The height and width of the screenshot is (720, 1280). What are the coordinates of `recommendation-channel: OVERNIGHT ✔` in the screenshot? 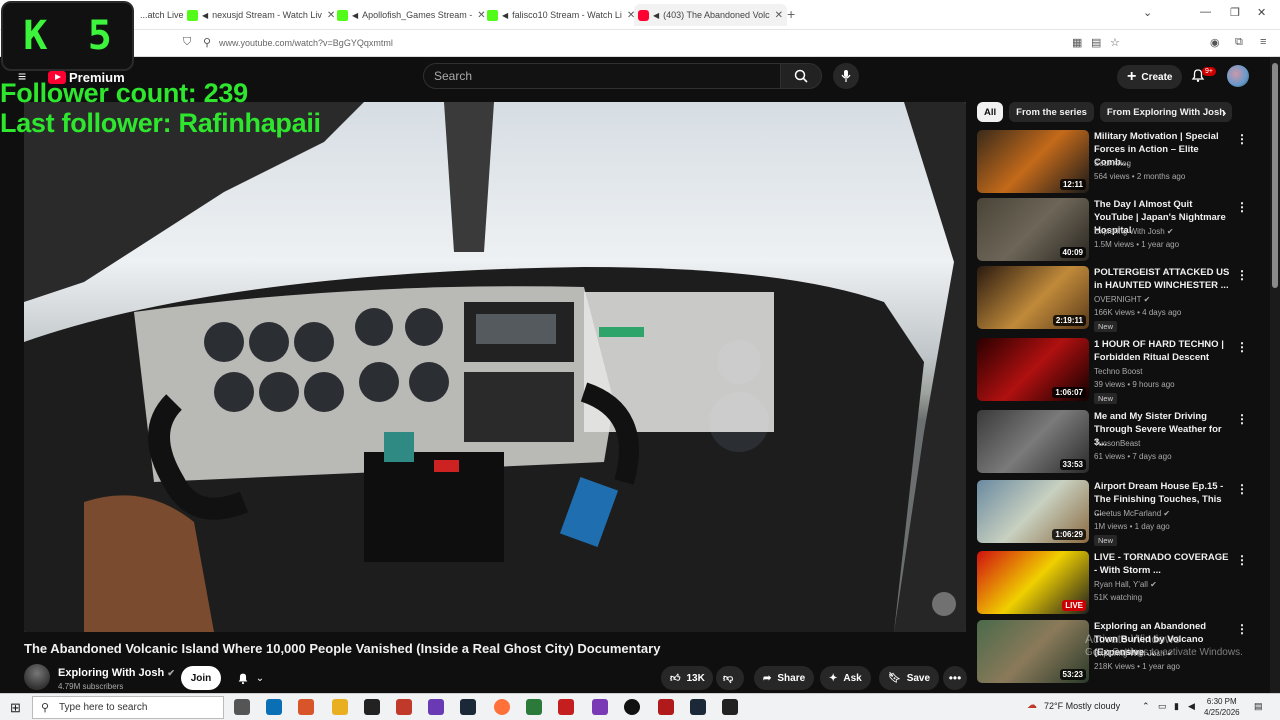 It's located at (1122, 299).